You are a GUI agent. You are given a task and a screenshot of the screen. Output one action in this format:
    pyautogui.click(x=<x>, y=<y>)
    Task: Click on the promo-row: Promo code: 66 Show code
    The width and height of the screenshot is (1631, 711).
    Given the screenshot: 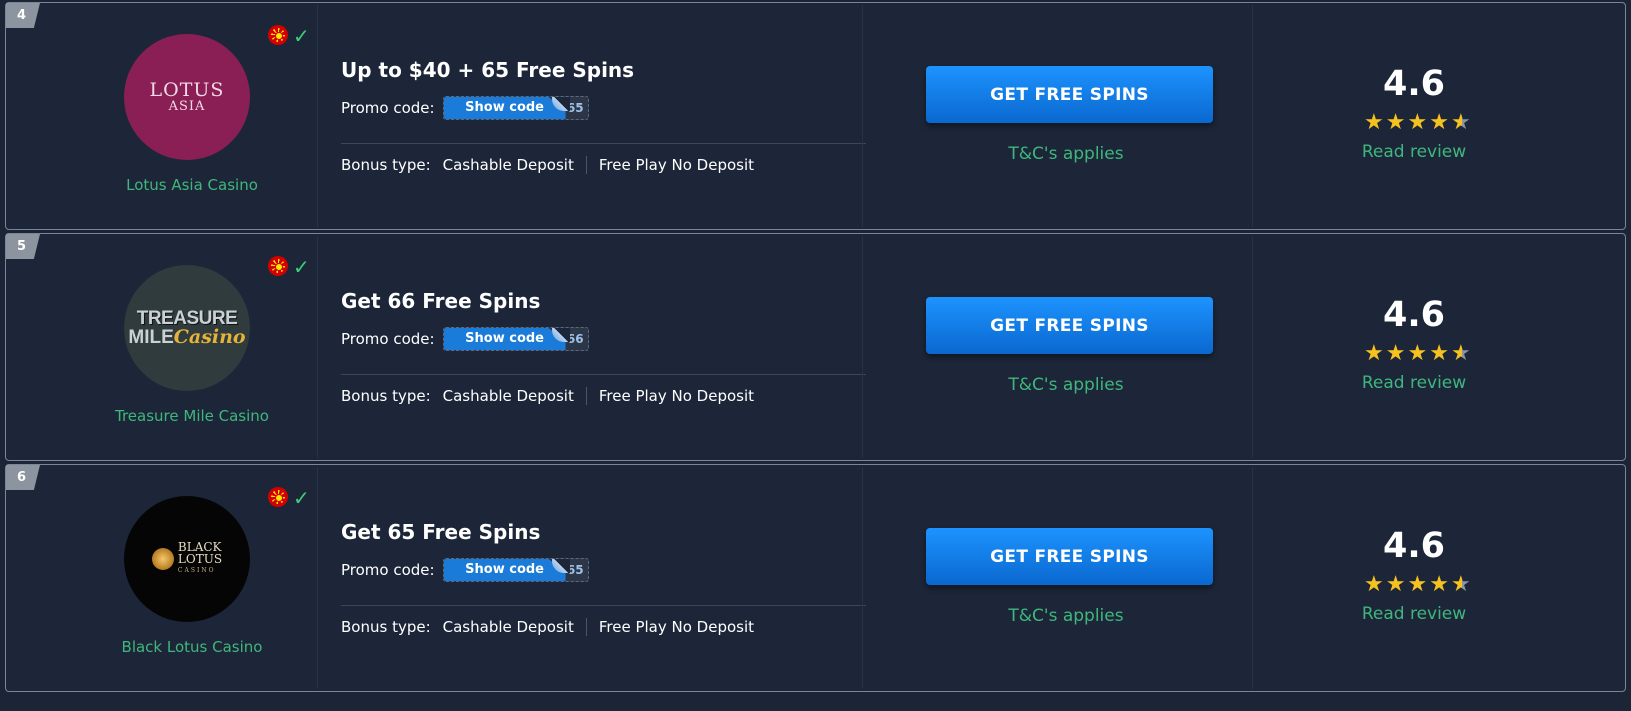 What is the action you would take?
    pyautogui.click(x=465, y=339)
    